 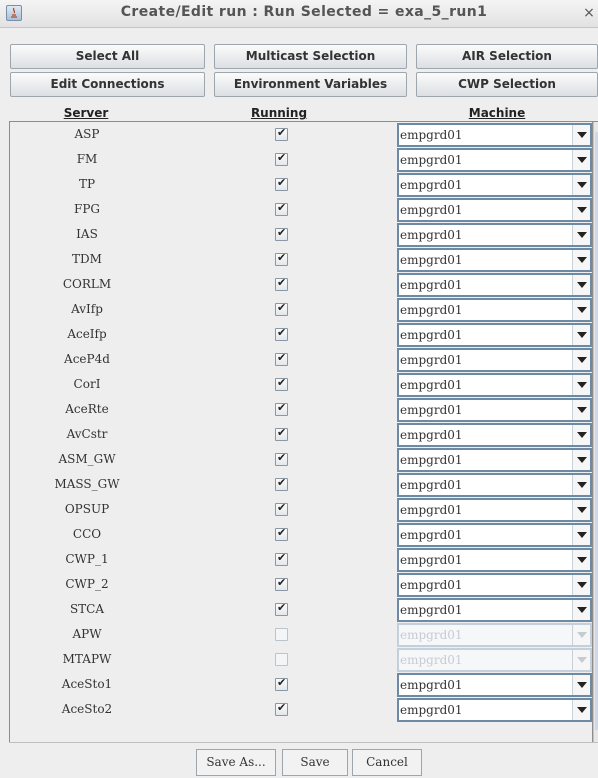 I want to click on table-row: AvCstr empgrd01, so click(x=301, y=434).